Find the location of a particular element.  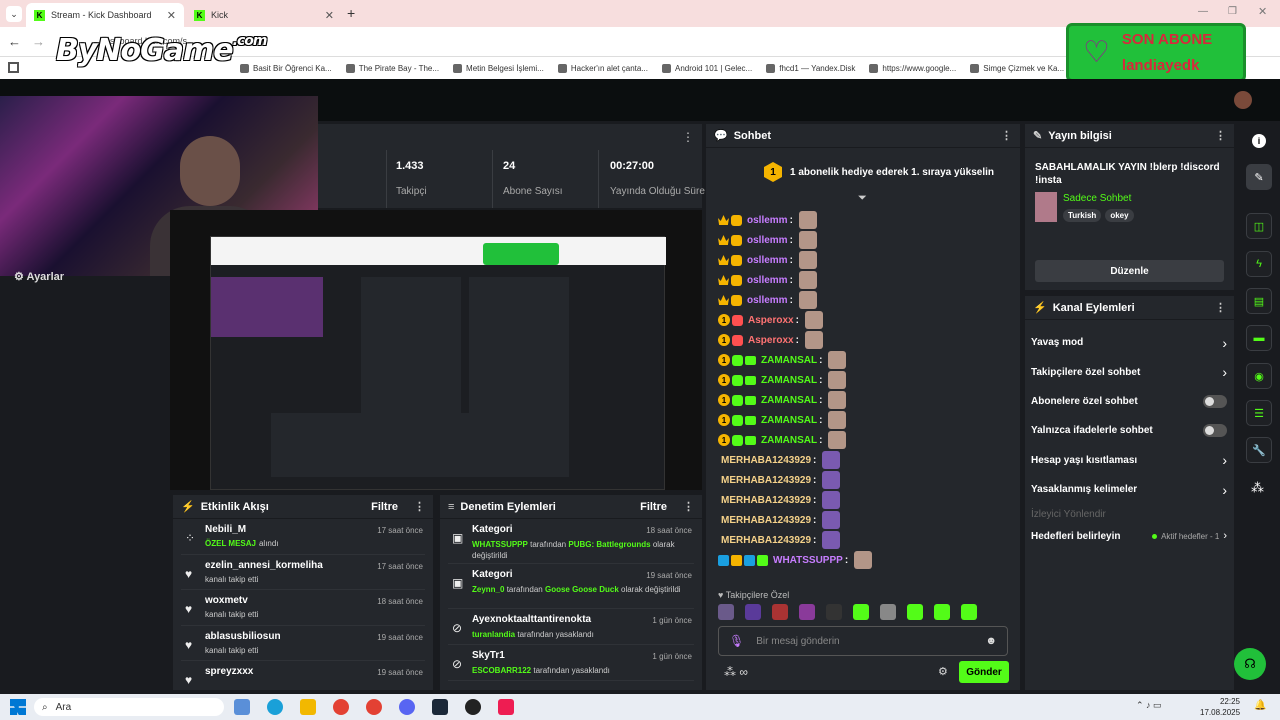

notification-icon: 🔔 is located at coordinates (1260, 705).